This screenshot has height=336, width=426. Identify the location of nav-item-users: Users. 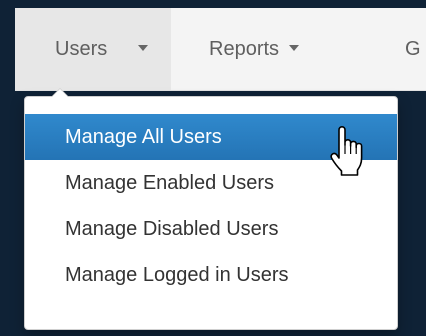
(93, 49).